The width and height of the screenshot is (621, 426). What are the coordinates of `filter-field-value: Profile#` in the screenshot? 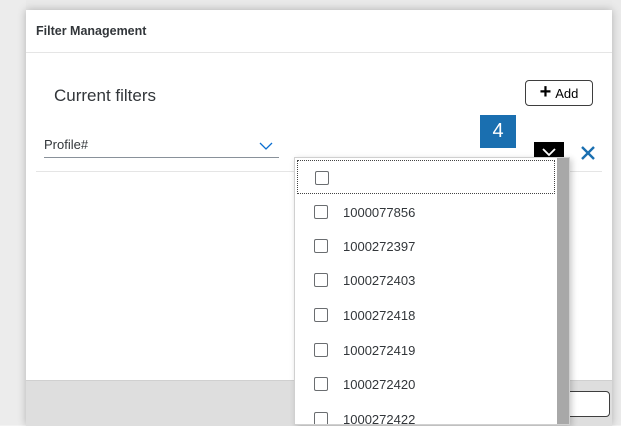 It's located at (66, 144).